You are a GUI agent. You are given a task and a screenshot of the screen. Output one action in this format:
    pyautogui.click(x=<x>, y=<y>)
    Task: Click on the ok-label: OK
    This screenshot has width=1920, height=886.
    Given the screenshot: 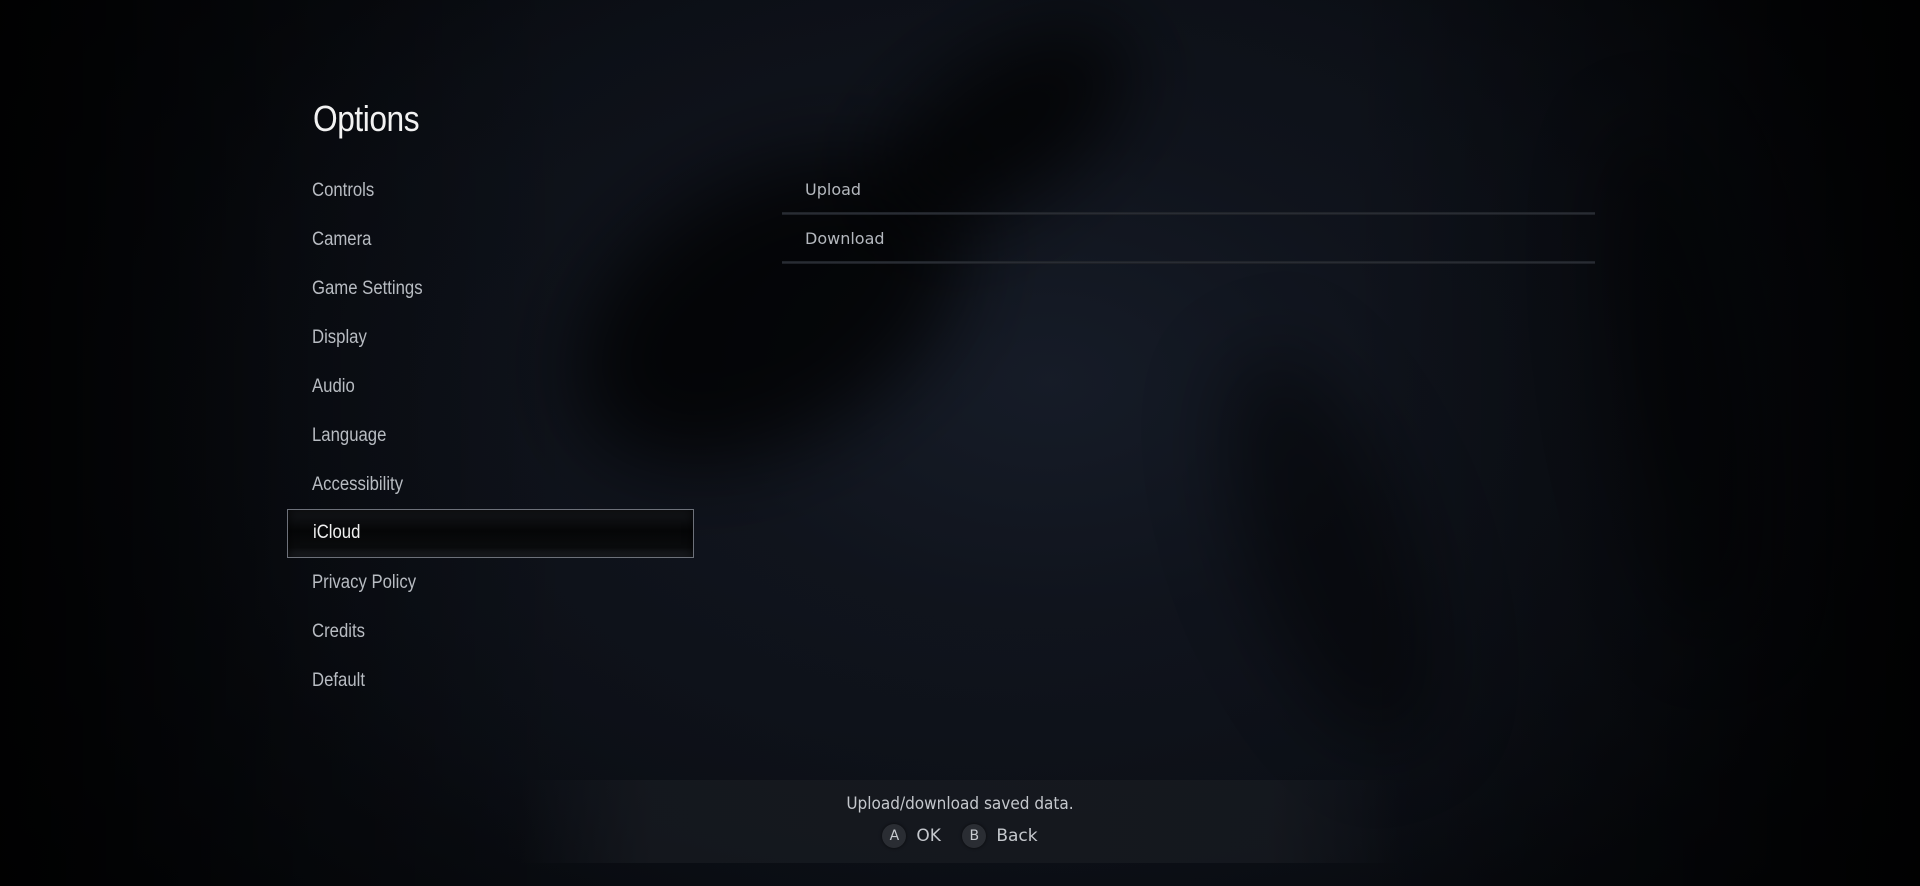 What is the action you would take?
    pyautogui.click(x=928, y=836)
    